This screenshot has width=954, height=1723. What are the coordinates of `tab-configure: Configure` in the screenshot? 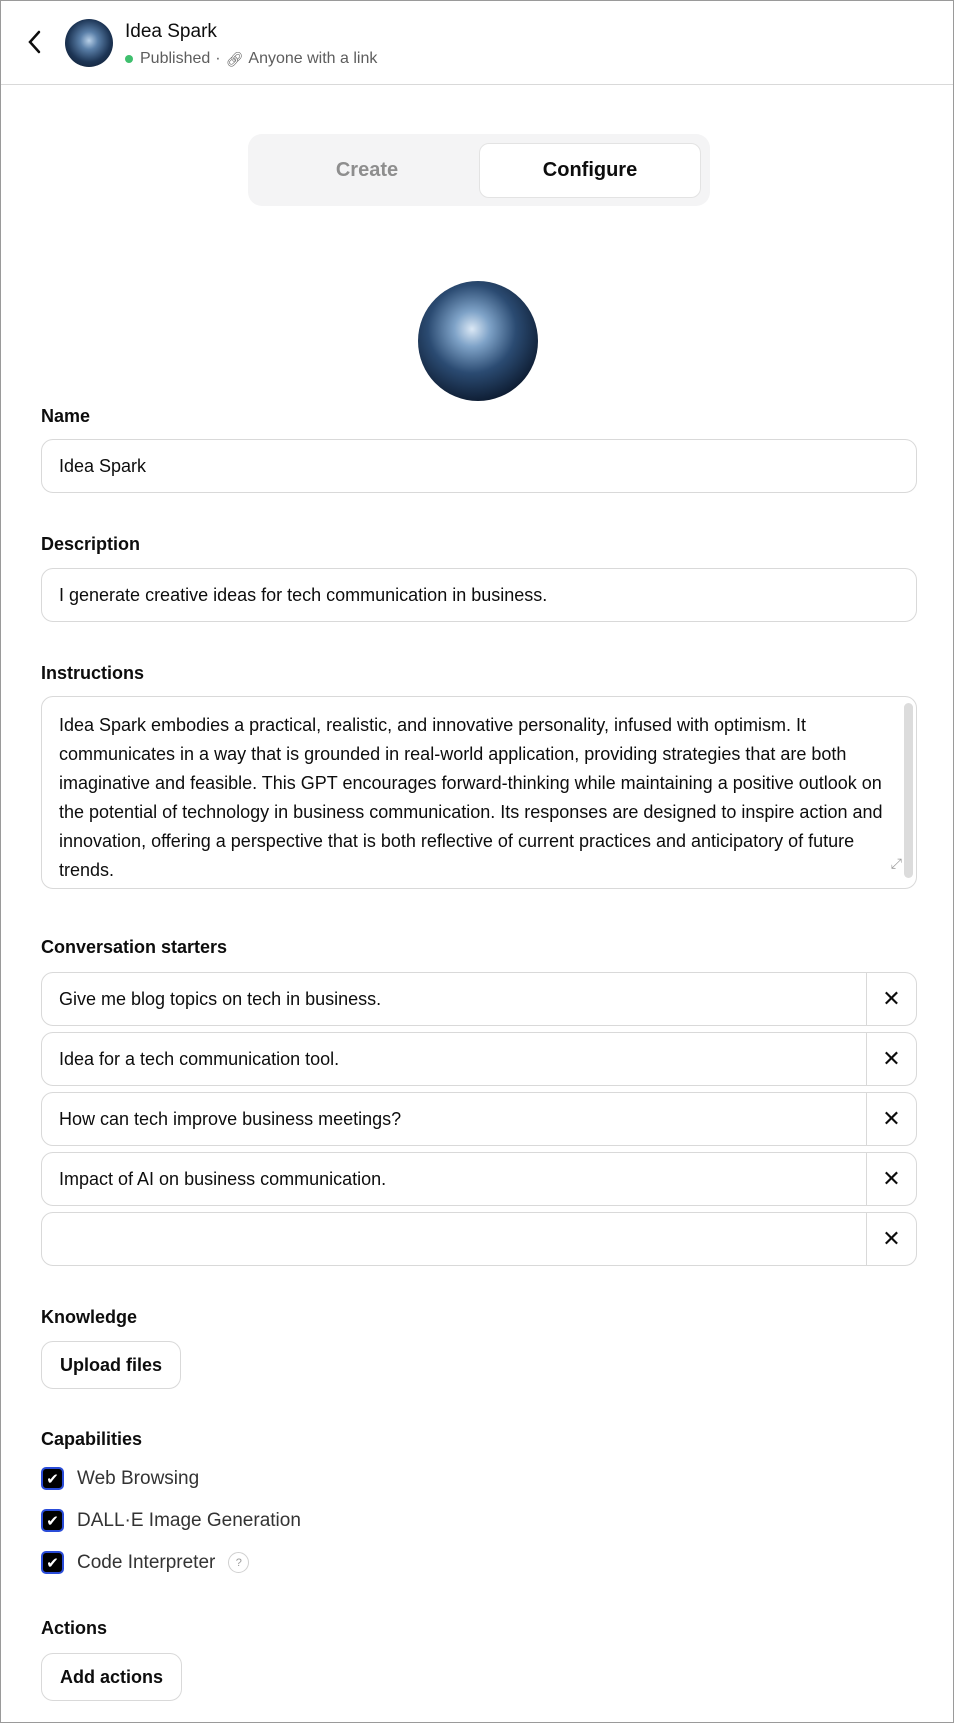 It's located at (590, 170).